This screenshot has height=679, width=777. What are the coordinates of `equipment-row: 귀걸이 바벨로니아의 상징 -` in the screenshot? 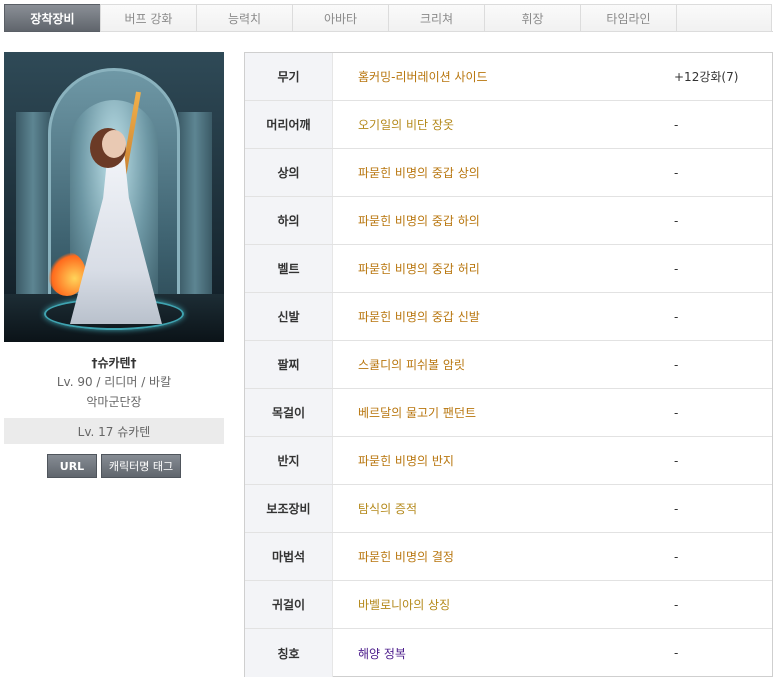 It's located at (508, 605).